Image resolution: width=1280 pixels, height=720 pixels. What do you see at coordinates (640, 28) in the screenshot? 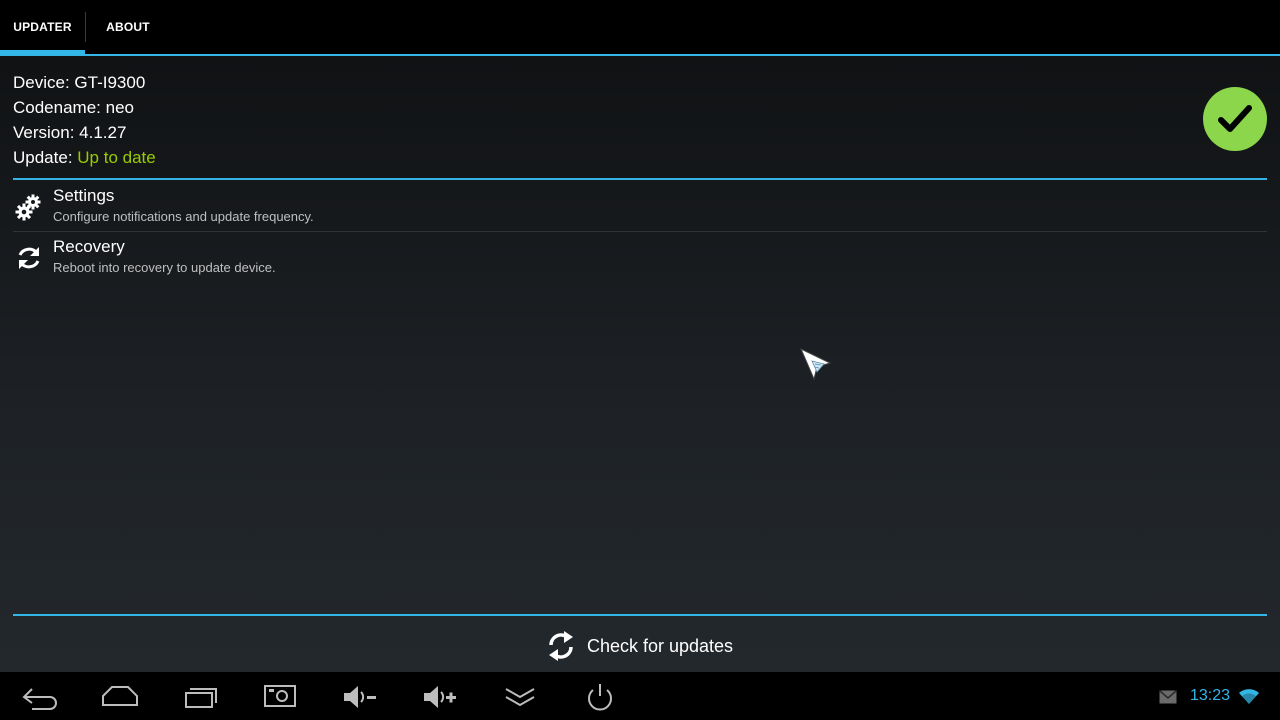
I see `tab-bar: UPDATER ABOUT` at bounding box center [640, 28].